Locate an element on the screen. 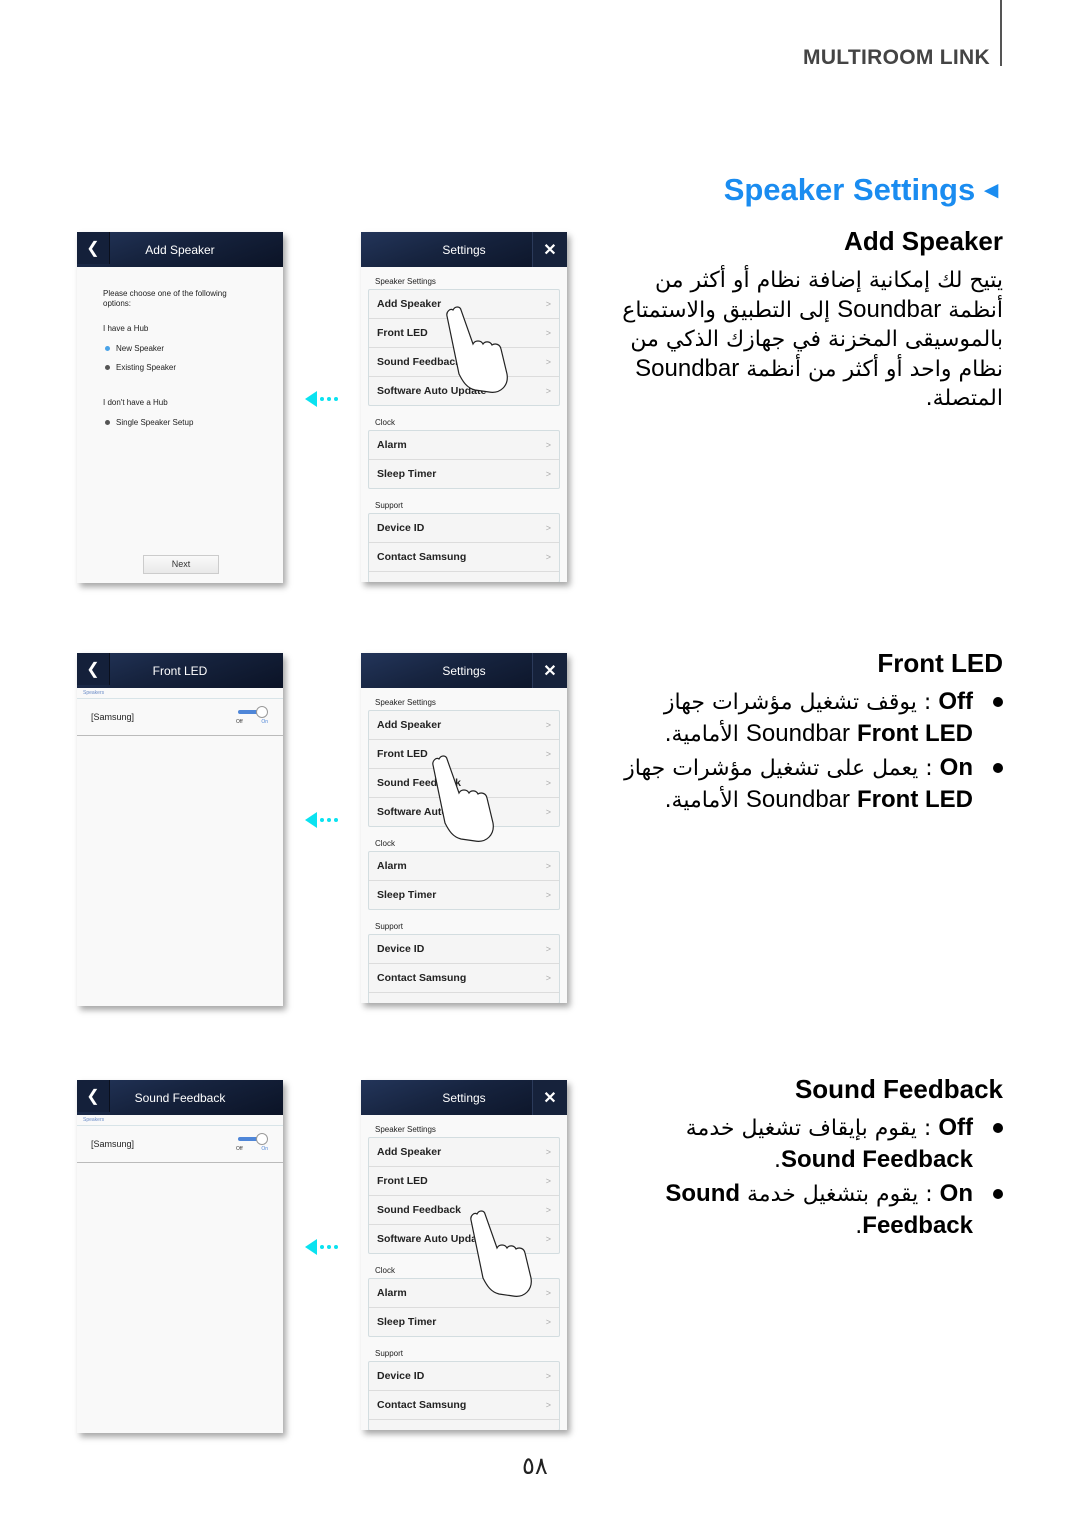 The image size is (1080, 1527). menu-item-label: Front LED is located at coordinates (402, 1181).